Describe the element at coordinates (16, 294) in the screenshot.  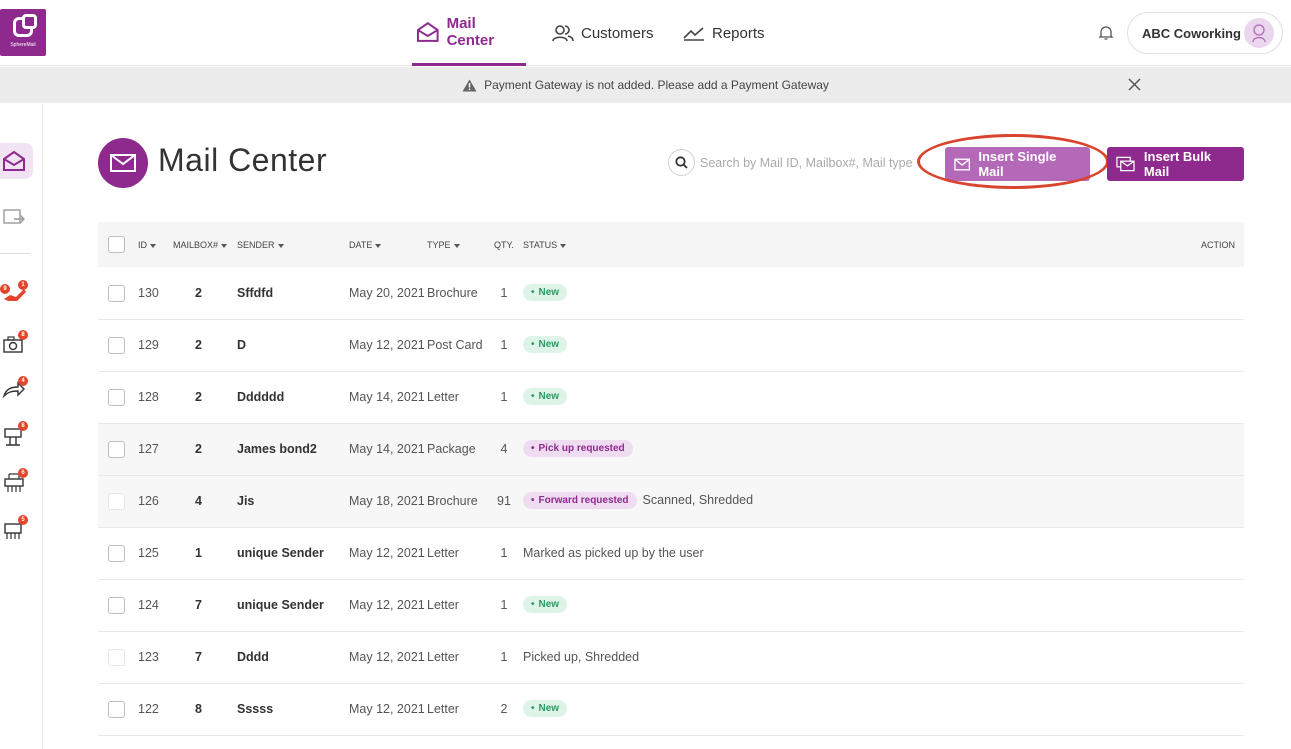
I see `sidebar-item-pickups: 9 1` at that location.